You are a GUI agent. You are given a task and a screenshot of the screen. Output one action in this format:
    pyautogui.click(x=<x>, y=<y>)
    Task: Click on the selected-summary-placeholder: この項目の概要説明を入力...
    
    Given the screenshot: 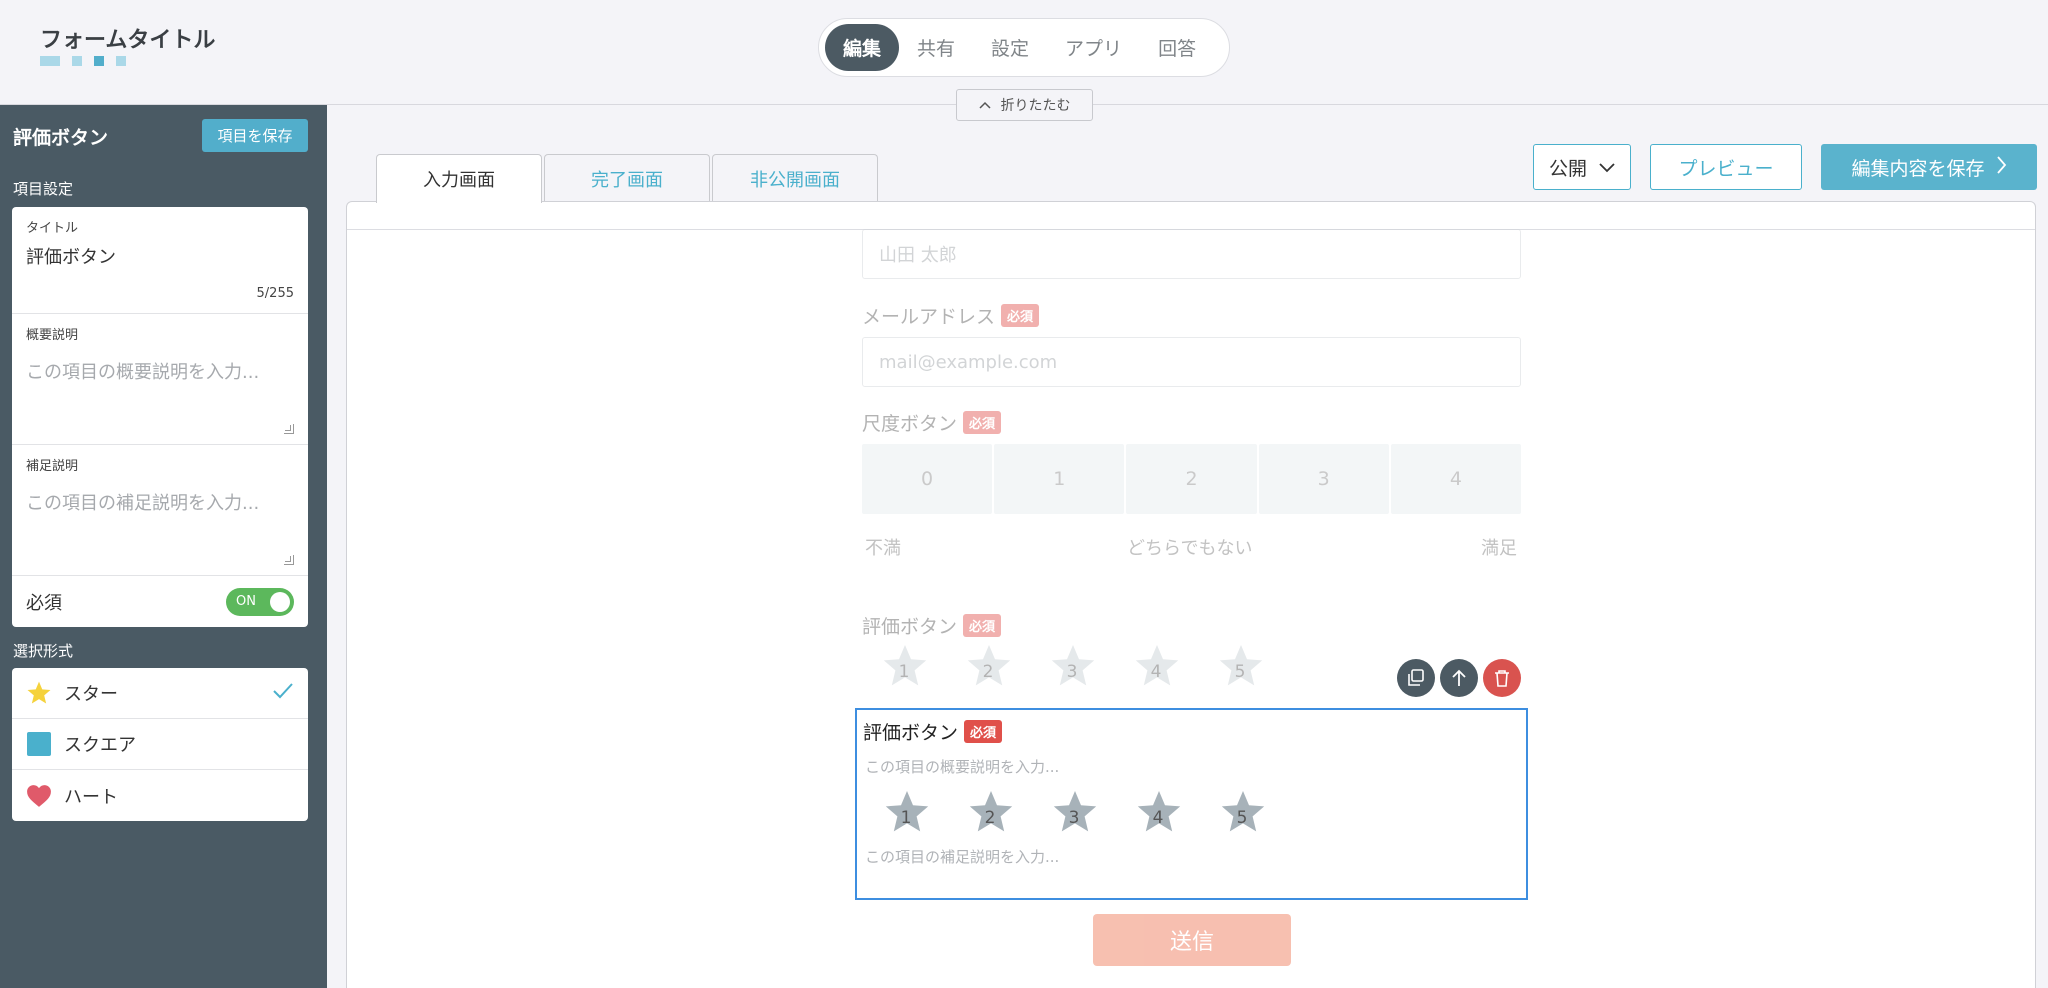 What is the action you would take?
    pyautogui.click(x=962, y=767)
    